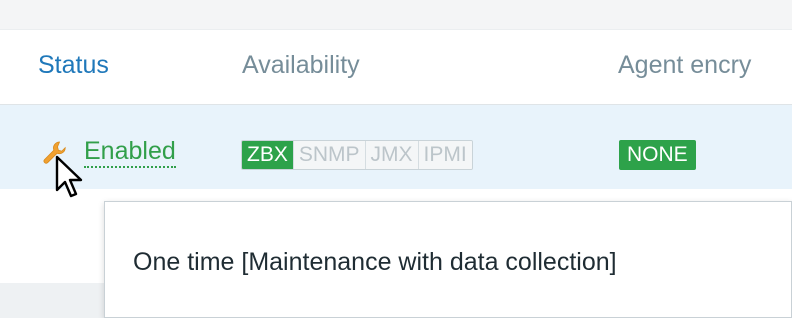 The width and height of the screenshot is (792, 318). What do you see at coordinates (328, 155) in the screenshot?
I see `availability-badge-snmp: SNMP` at bounding box center [328, 155].